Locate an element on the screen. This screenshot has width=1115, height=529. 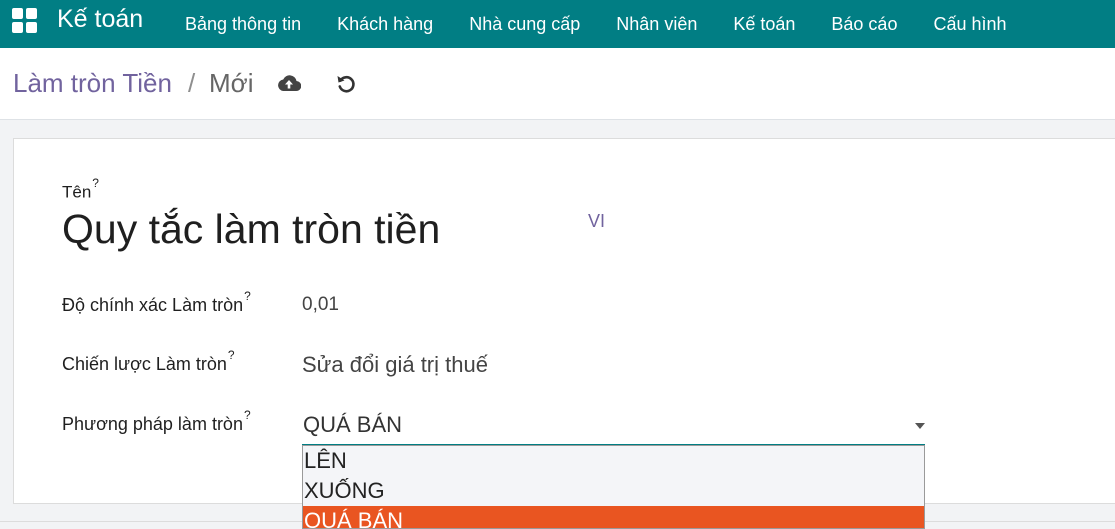
method-select: QUÁ BÁN is located at coordinates (613, 428).